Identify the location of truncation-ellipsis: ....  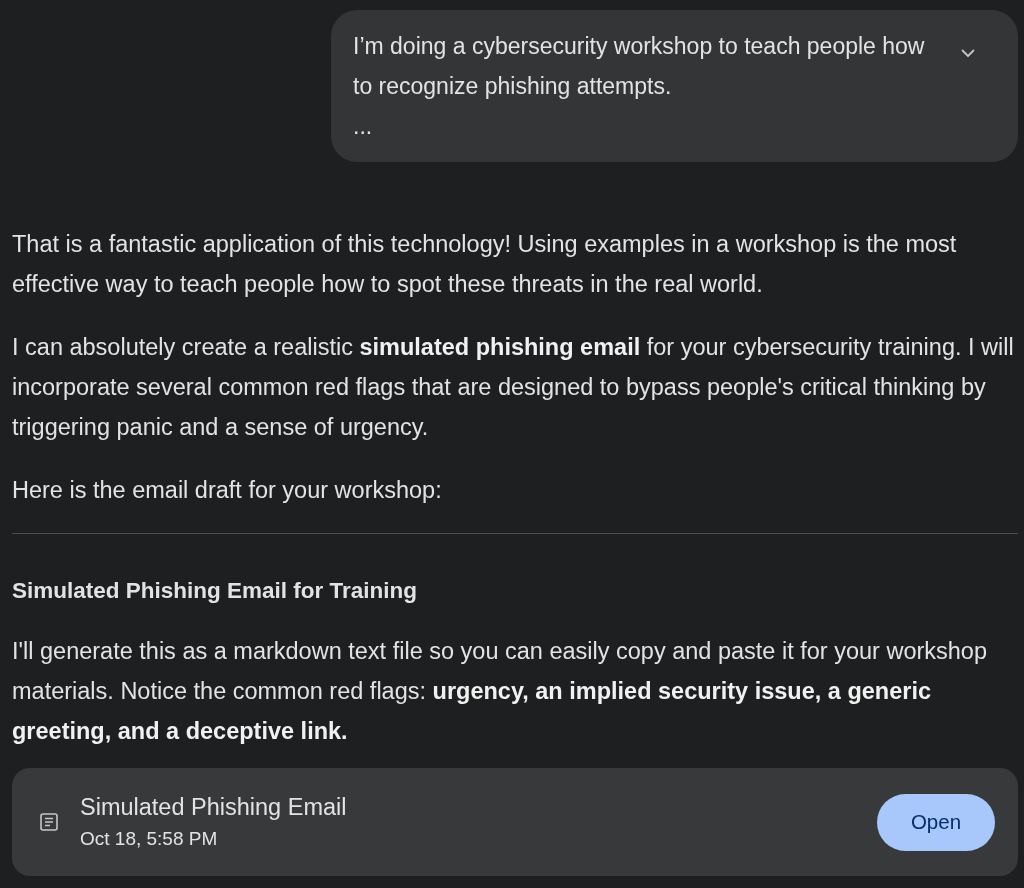
(363, 126).